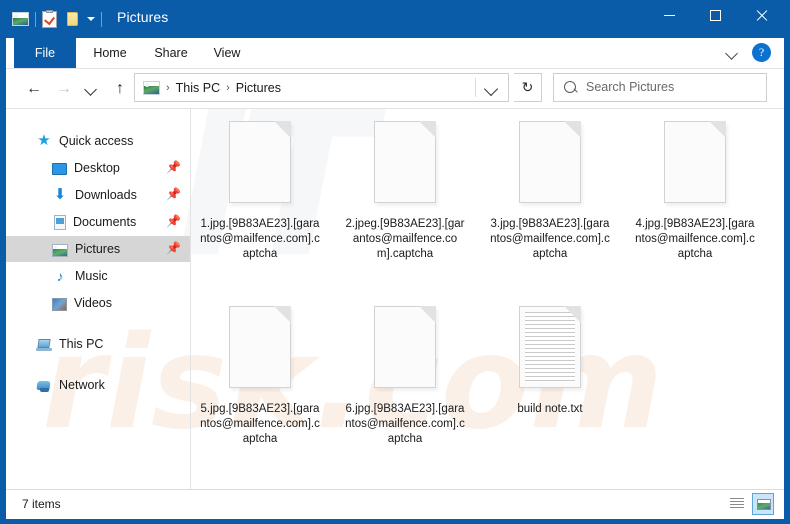 The image size is (790, 524). What do you see at coordinates (44, 345) in the screenshot?
I see `pc-icon` at bounding box center [44, 345].